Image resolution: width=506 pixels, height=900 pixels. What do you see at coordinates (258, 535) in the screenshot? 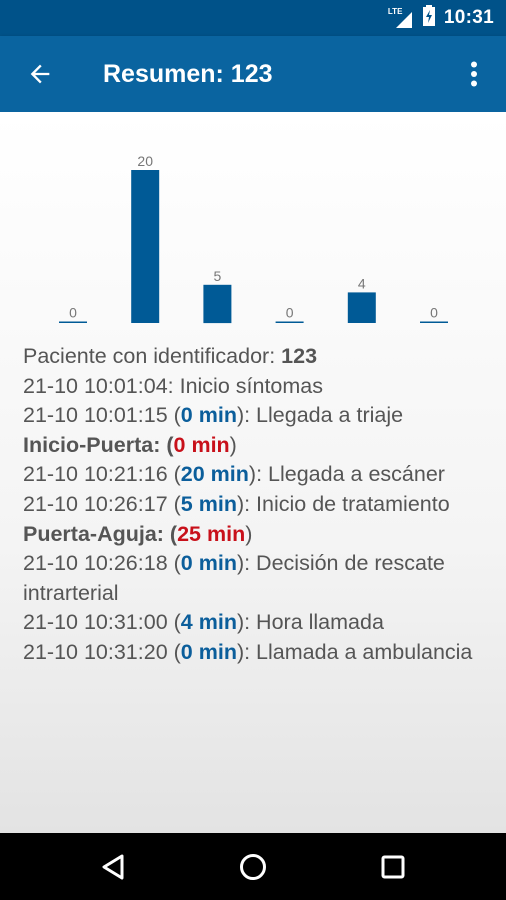
I see `needle-line: Puerta-Aguja: (25 min)` at bounding box center [258, 535].